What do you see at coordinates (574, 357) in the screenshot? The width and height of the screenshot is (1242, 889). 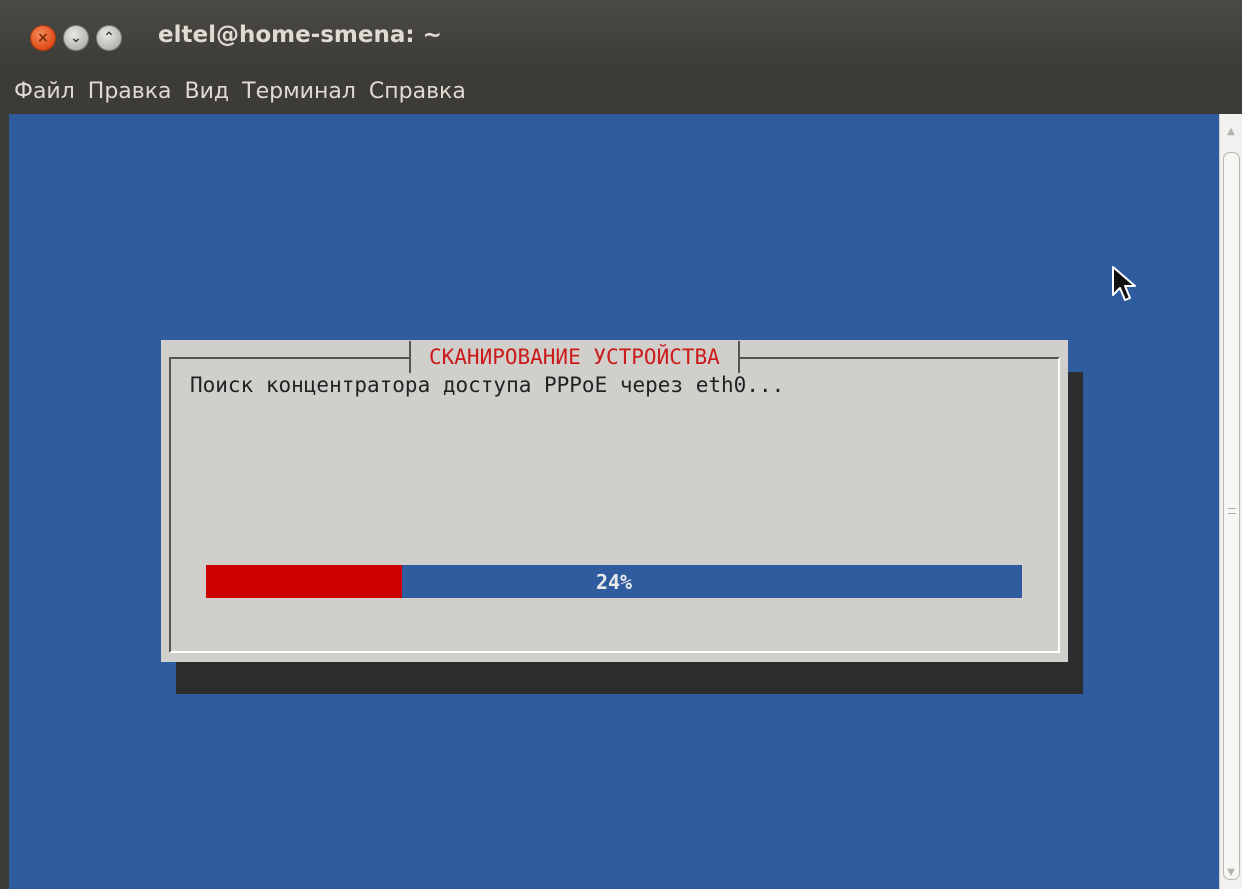 I see `dialog-title: СКАНИРОВАНИЕ УСТРОЙСТВА` at bounding box center [574, 357].